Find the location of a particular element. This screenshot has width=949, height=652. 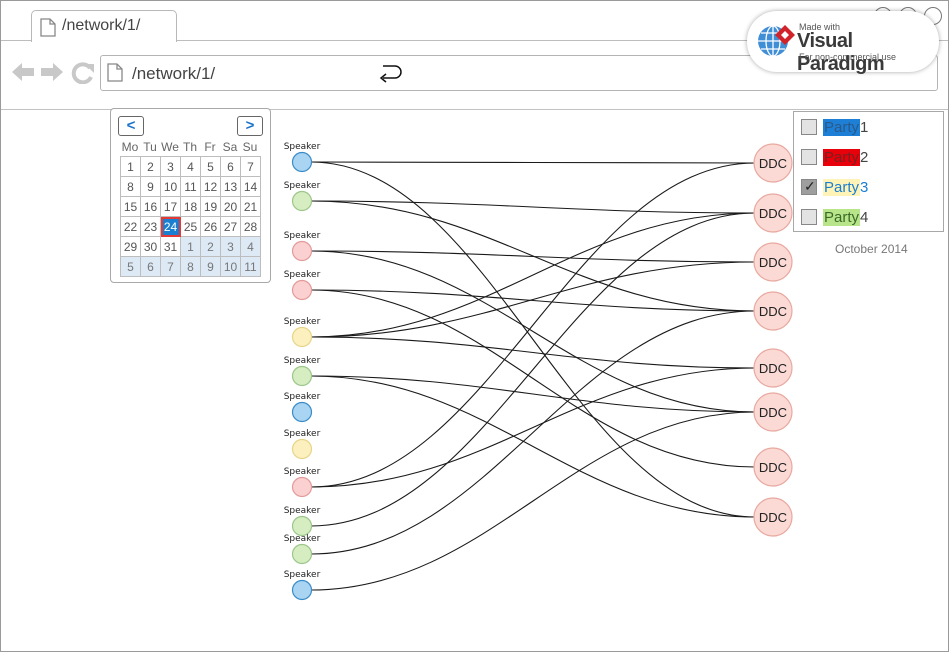

calendar-day: 14 is located at coordinates (250, 186).